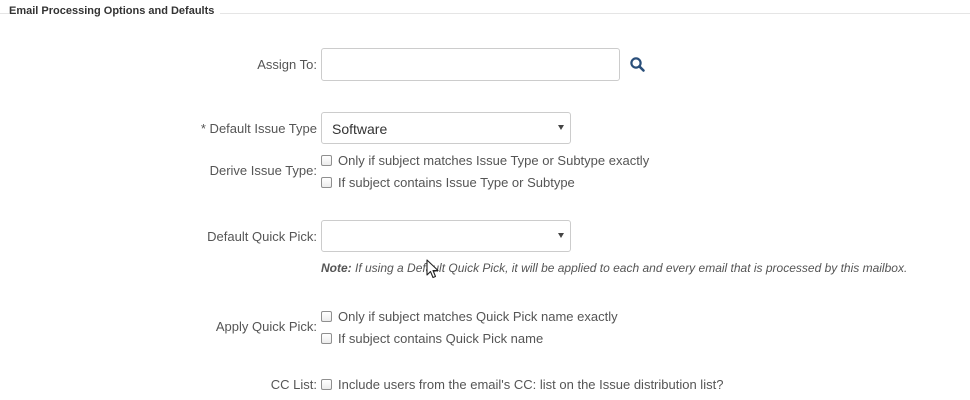 The image size is (970, 400). Describe the element at coordinates (446, 236) in the screenshot. I see `default-quick-pick-select` at that location.